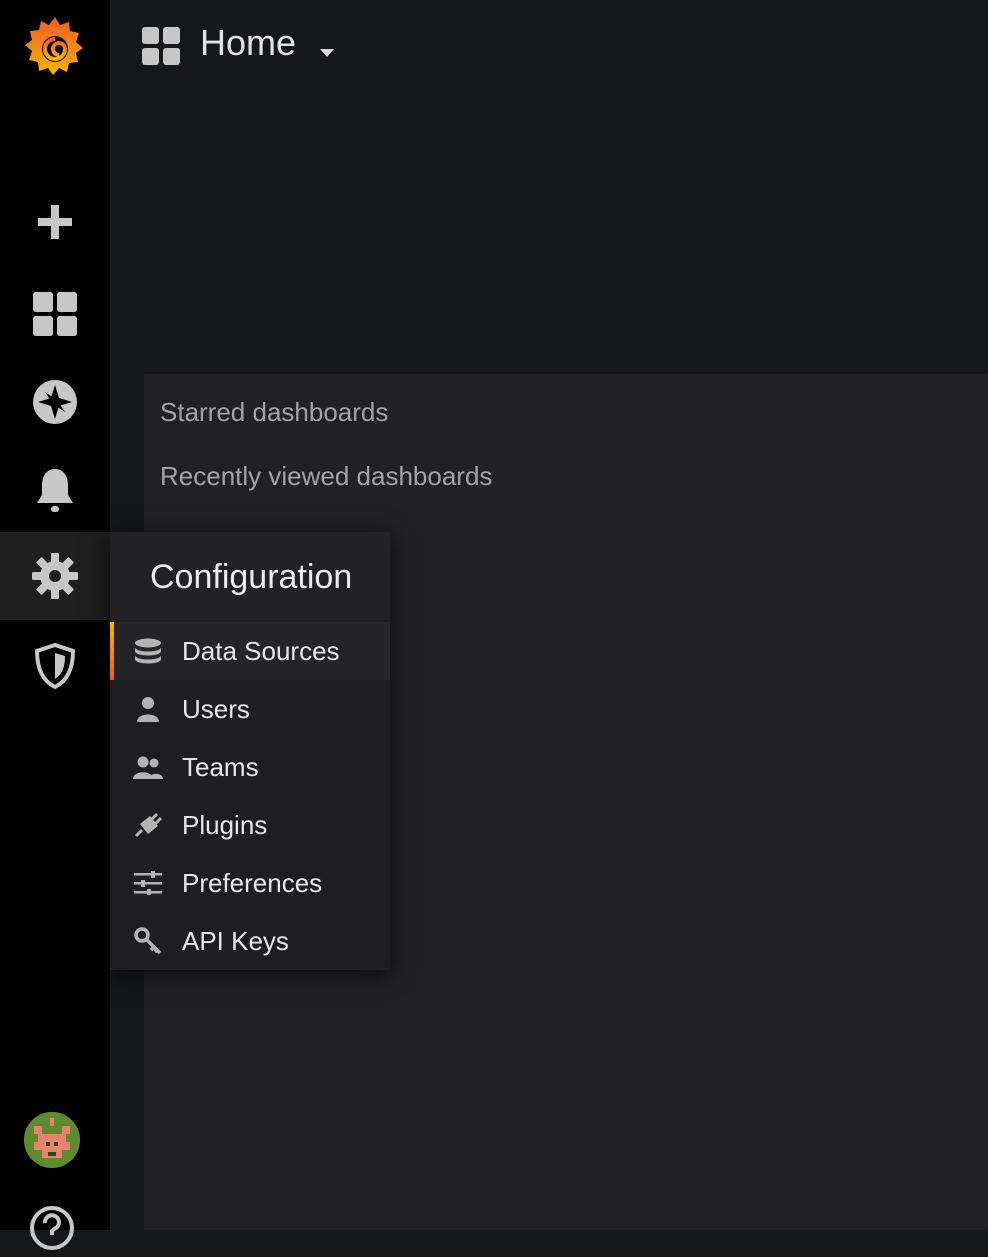  What do you see at coordinates (148, 883) in the screenshot?
I see `sliders-icon` at bounding box center [148, 883].